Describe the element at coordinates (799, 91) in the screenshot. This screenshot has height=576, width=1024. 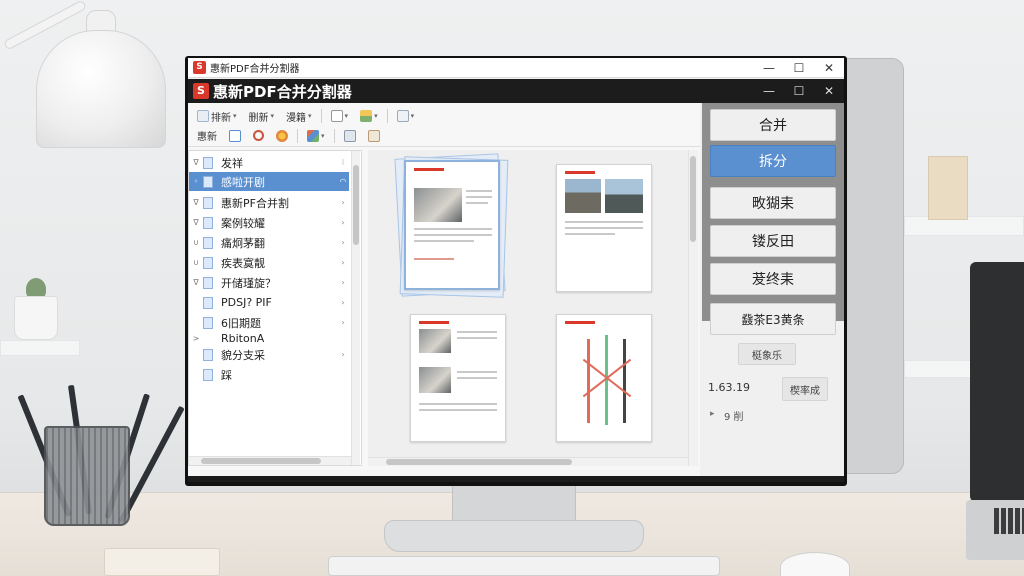
I see `app-maximize-button: ☐` at that location.